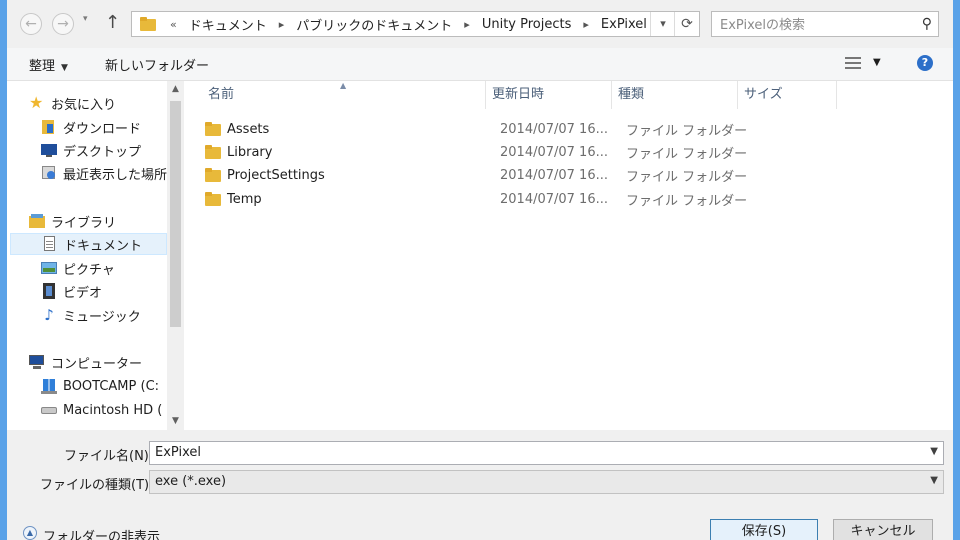 This screenshot has height=540, width=960. I want to click on forward-arrow-icon: →, so click(63, 24).